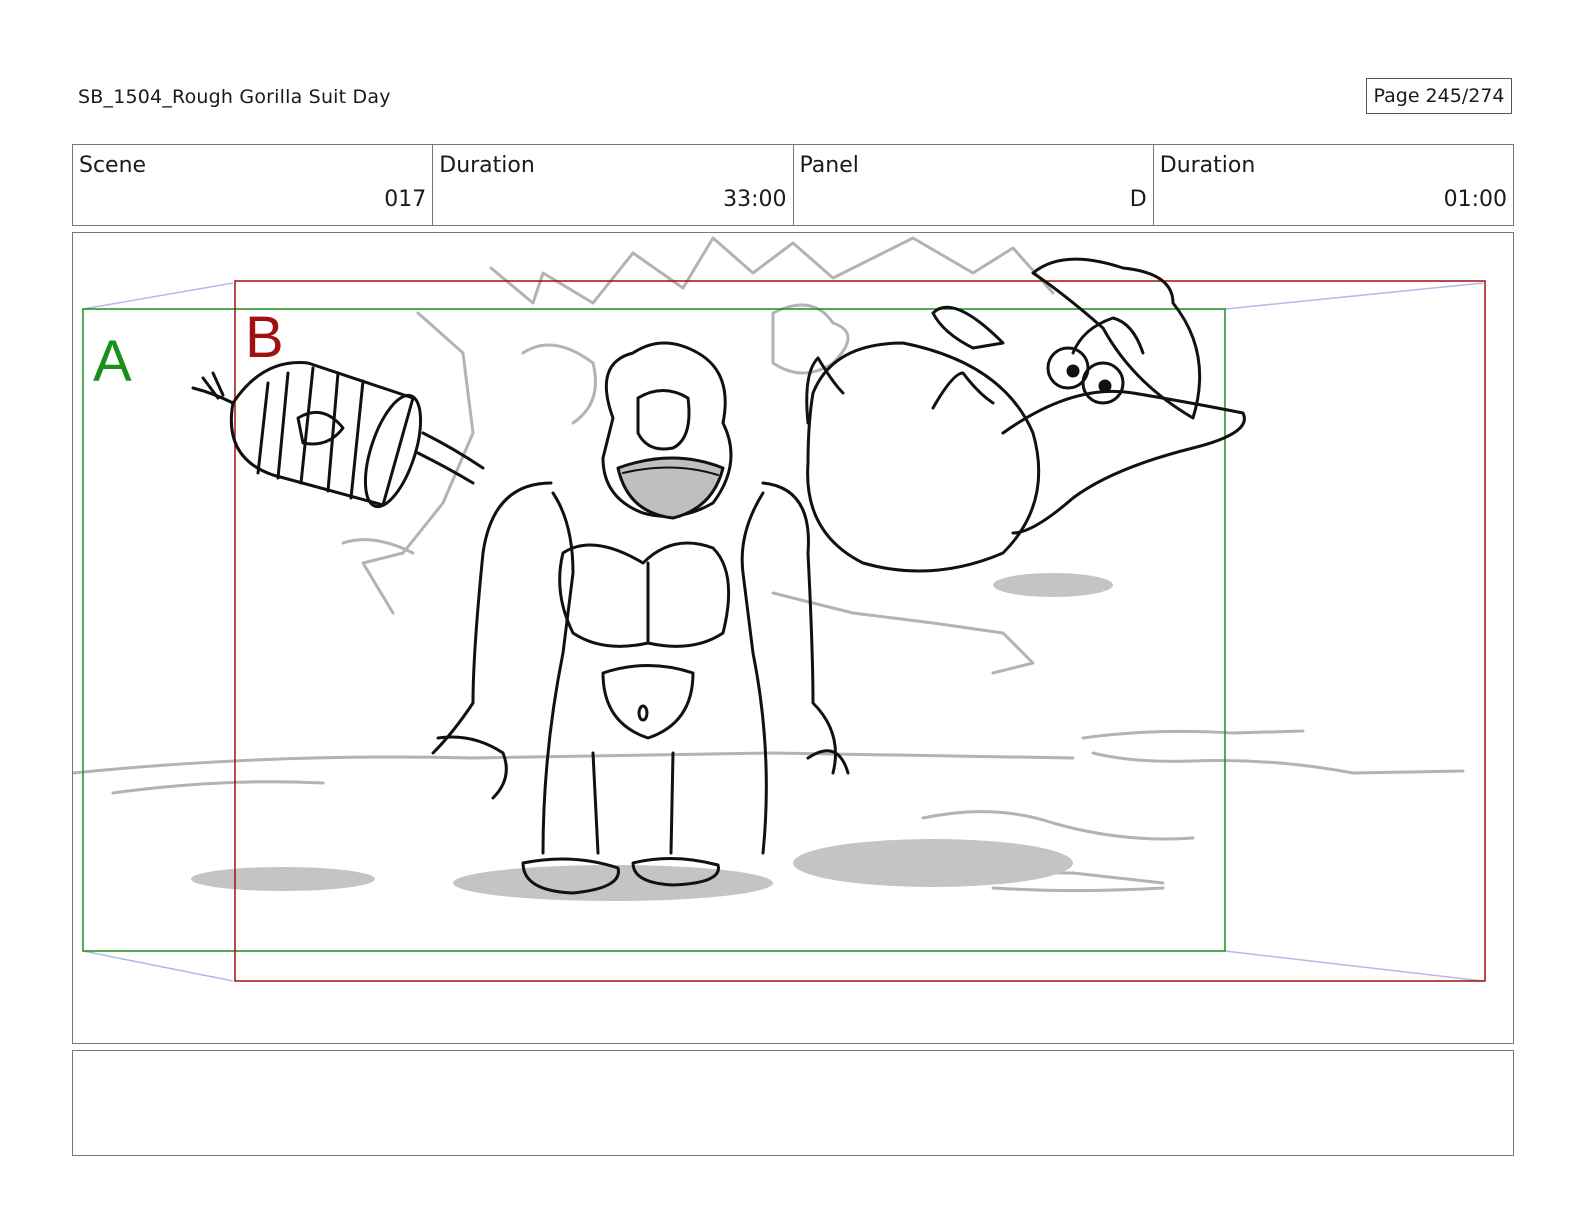 The width and height of the screenshot is (1584, 1224). What do you see at coordinates (234, 97) in the screenshot?
I see `document-title: SB_1504_Rough Gorilla Suit Day` at bounding box center [234, 97].